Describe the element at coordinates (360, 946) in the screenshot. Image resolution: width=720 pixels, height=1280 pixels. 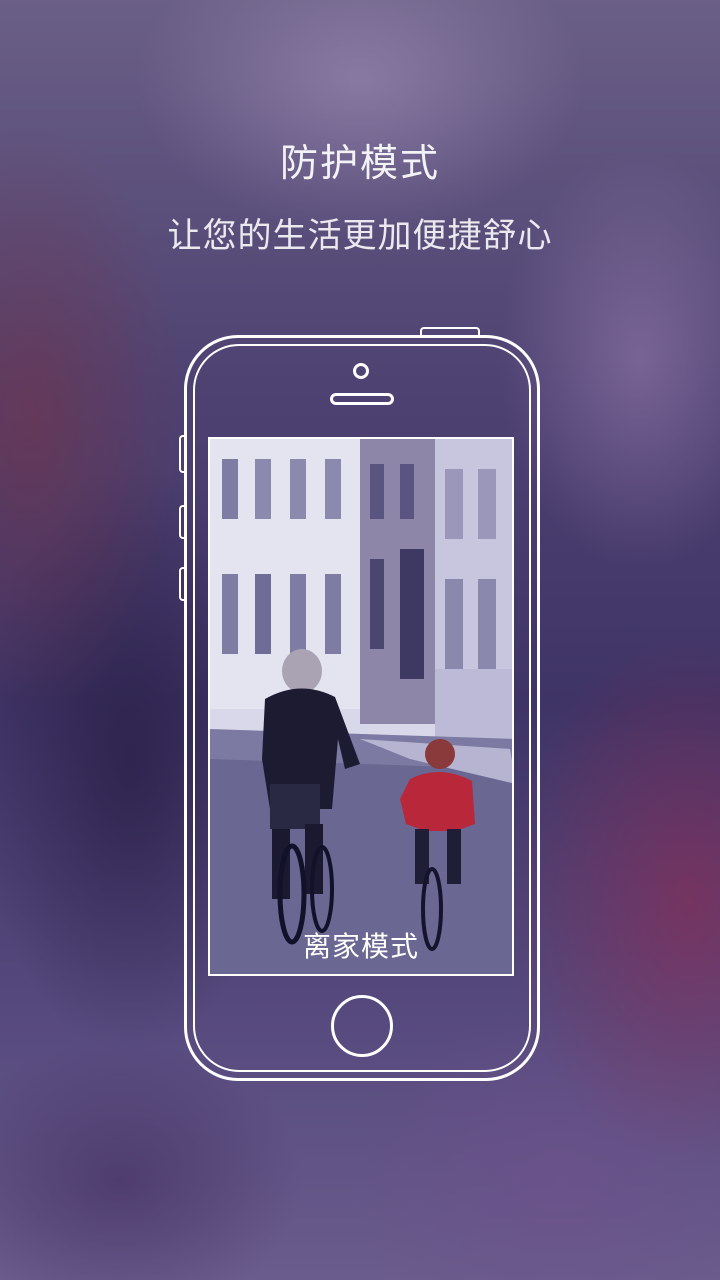
I see `mode-label: 离家模式` at that location.